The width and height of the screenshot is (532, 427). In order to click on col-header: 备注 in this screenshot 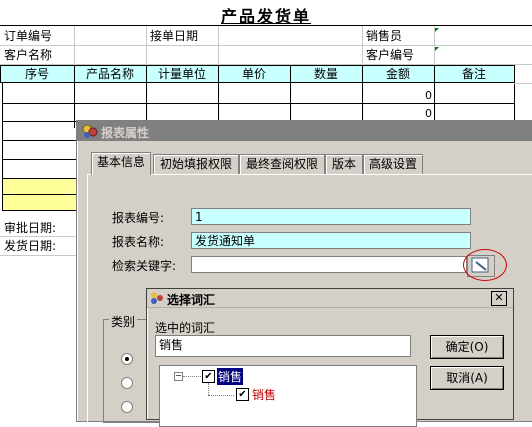, I will do `click(473, 74)`.